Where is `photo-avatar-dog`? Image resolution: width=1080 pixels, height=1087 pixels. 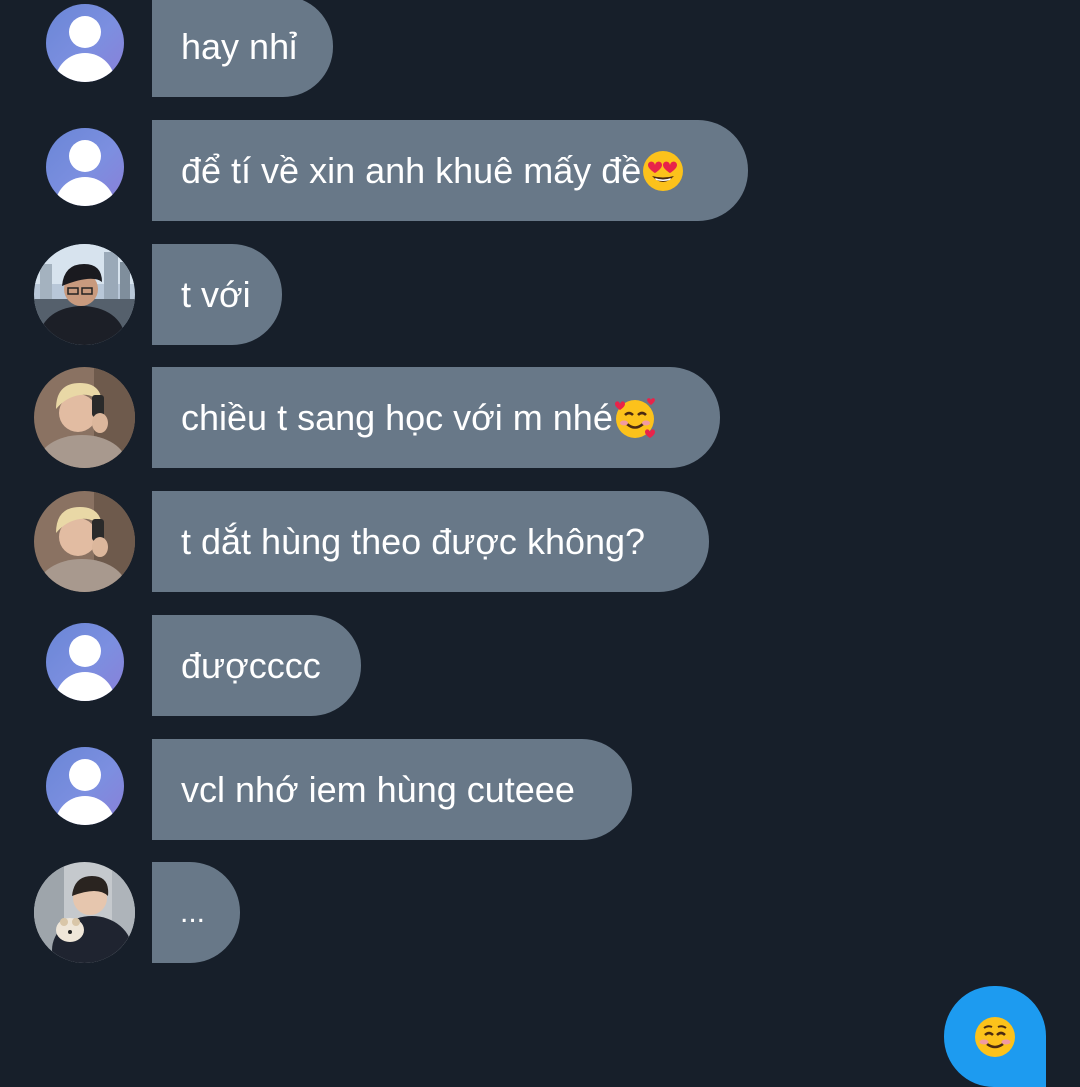 photo-avatar-dog is located at coordinates (84, 912).